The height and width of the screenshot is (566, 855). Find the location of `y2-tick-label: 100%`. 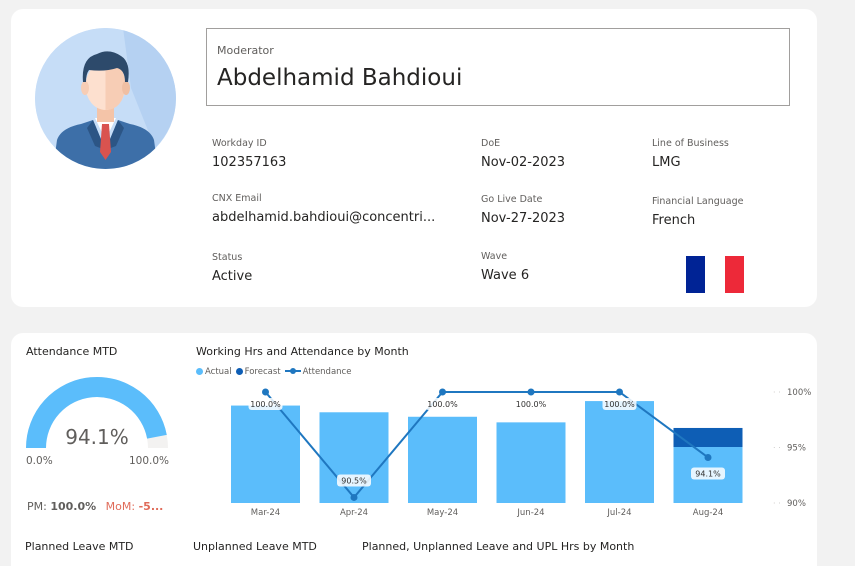

y2-tick-label: 100% is located at coordinates (799, 393).